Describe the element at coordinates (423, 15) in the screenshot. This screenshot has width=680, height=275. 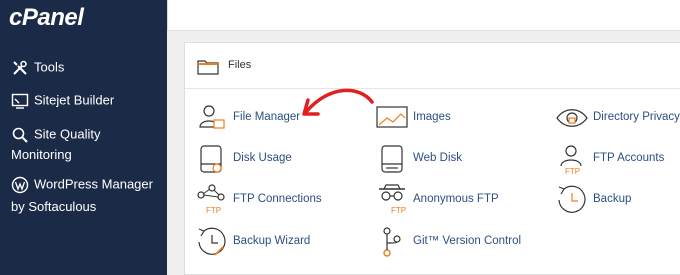
I see `top-bar` at that location.